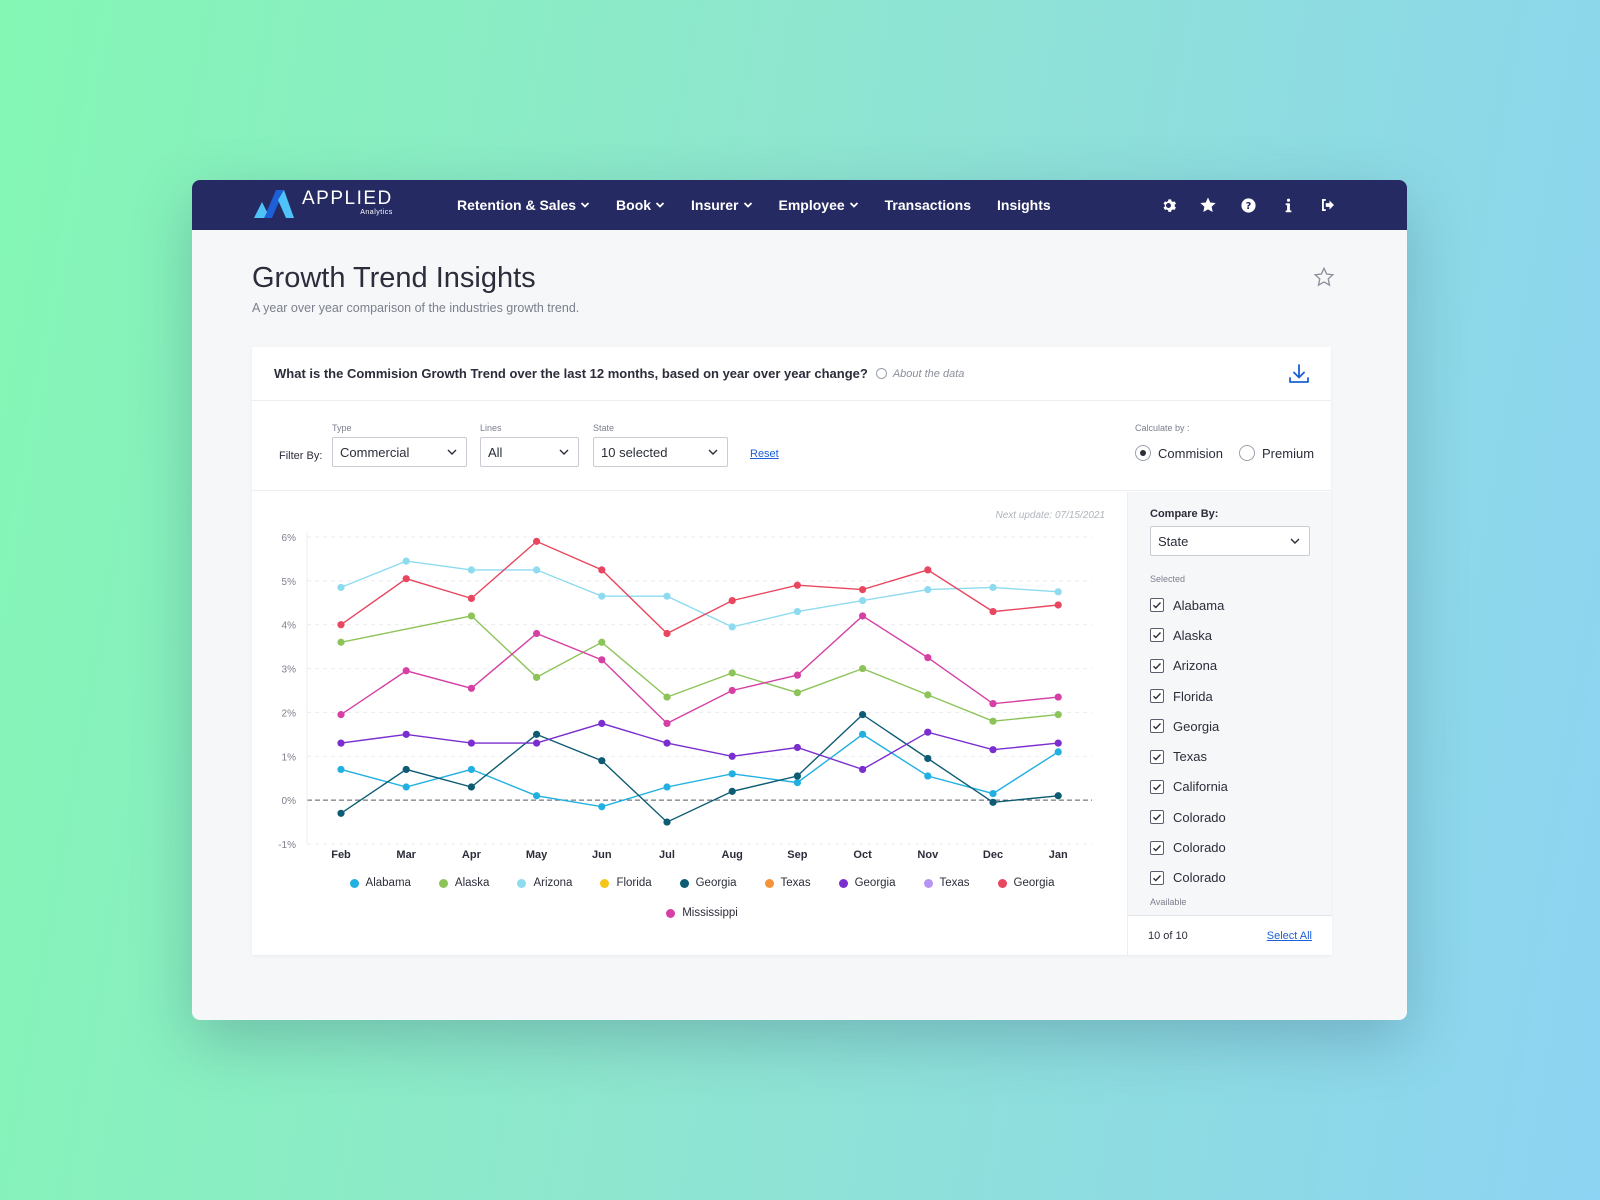 The width and height of the screenshot is (1600, 1200). What do you see at coordinates (1232, 726) in the screenshot?
I see `checklist-item: Georgia` at bounding box center [1232, 726].